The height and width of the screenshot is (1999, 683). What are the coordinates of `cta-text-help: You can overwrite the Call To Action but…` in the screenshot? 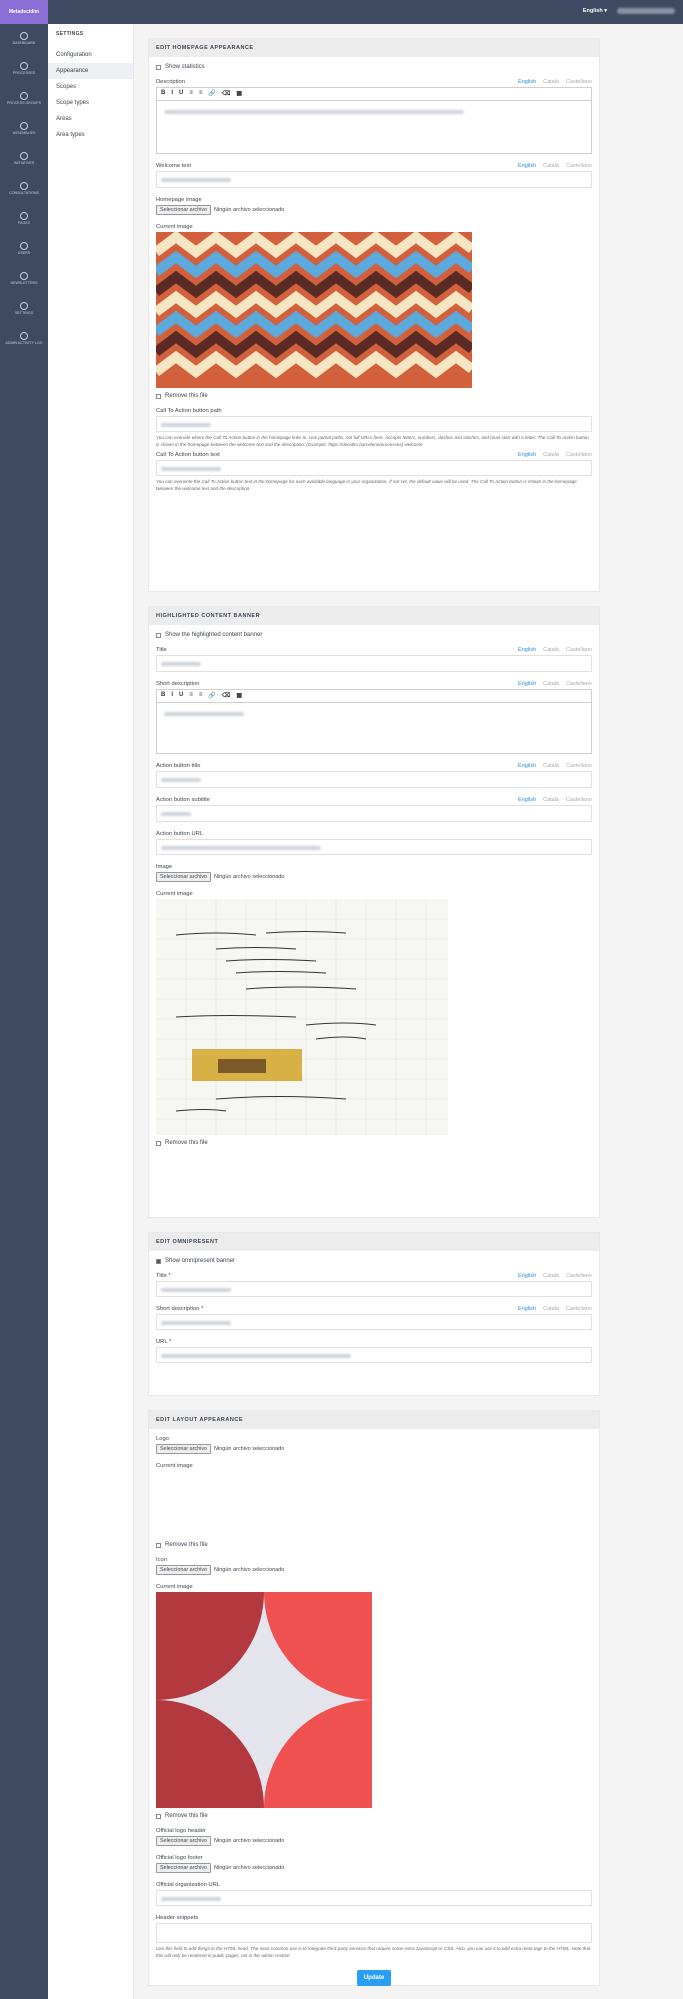 It's located at (366, 485).